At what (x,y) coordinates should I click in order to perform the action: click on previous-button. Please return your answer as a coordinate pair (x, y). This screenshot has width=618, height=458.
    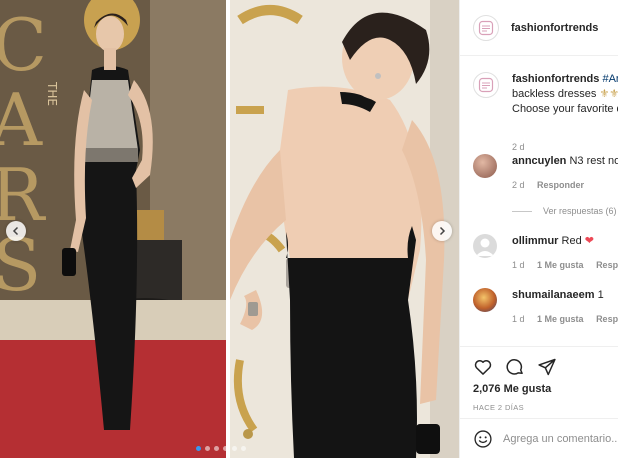
    Looking at the image, I should click on (16, 231).